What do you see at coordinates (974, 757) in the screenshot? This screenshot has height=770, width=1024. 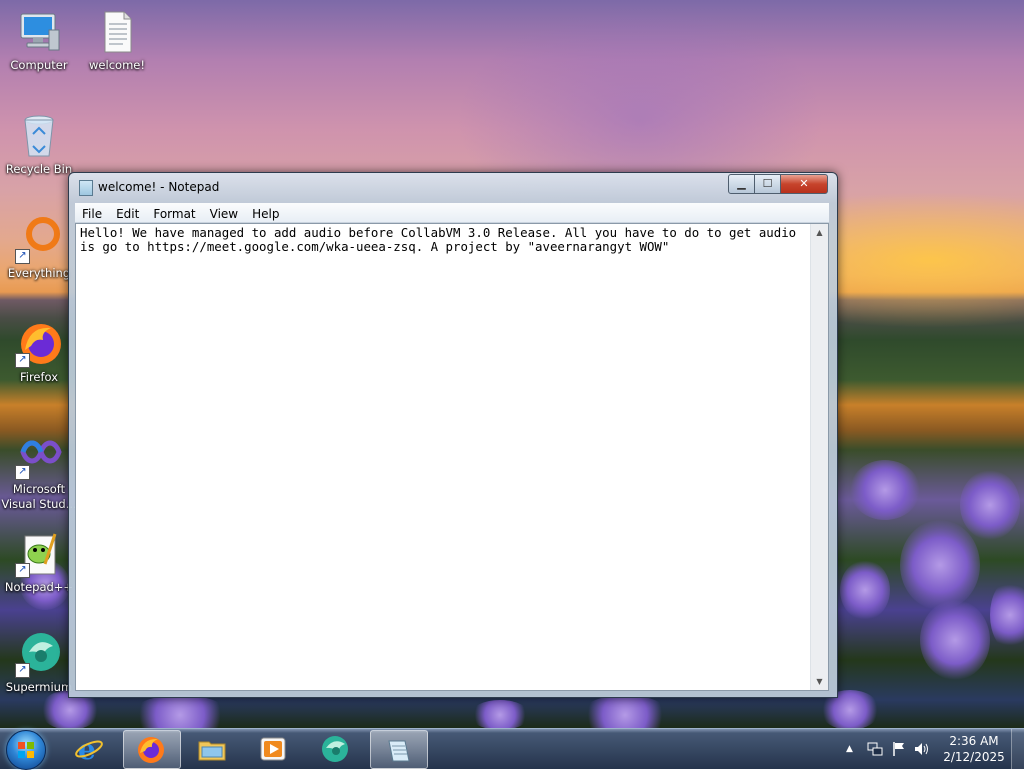 I see `clock-date: 2/12/2025` at bounding box center [974, 757].